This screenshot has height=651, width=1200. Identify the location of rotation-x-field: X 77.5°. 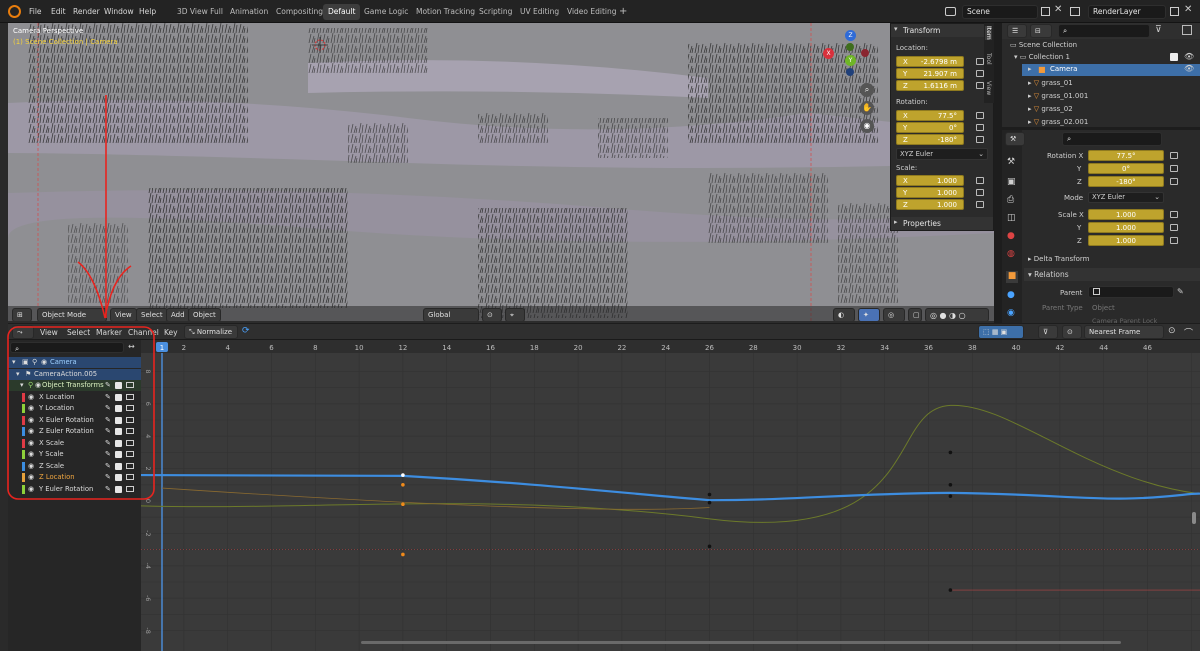
(930, 115).